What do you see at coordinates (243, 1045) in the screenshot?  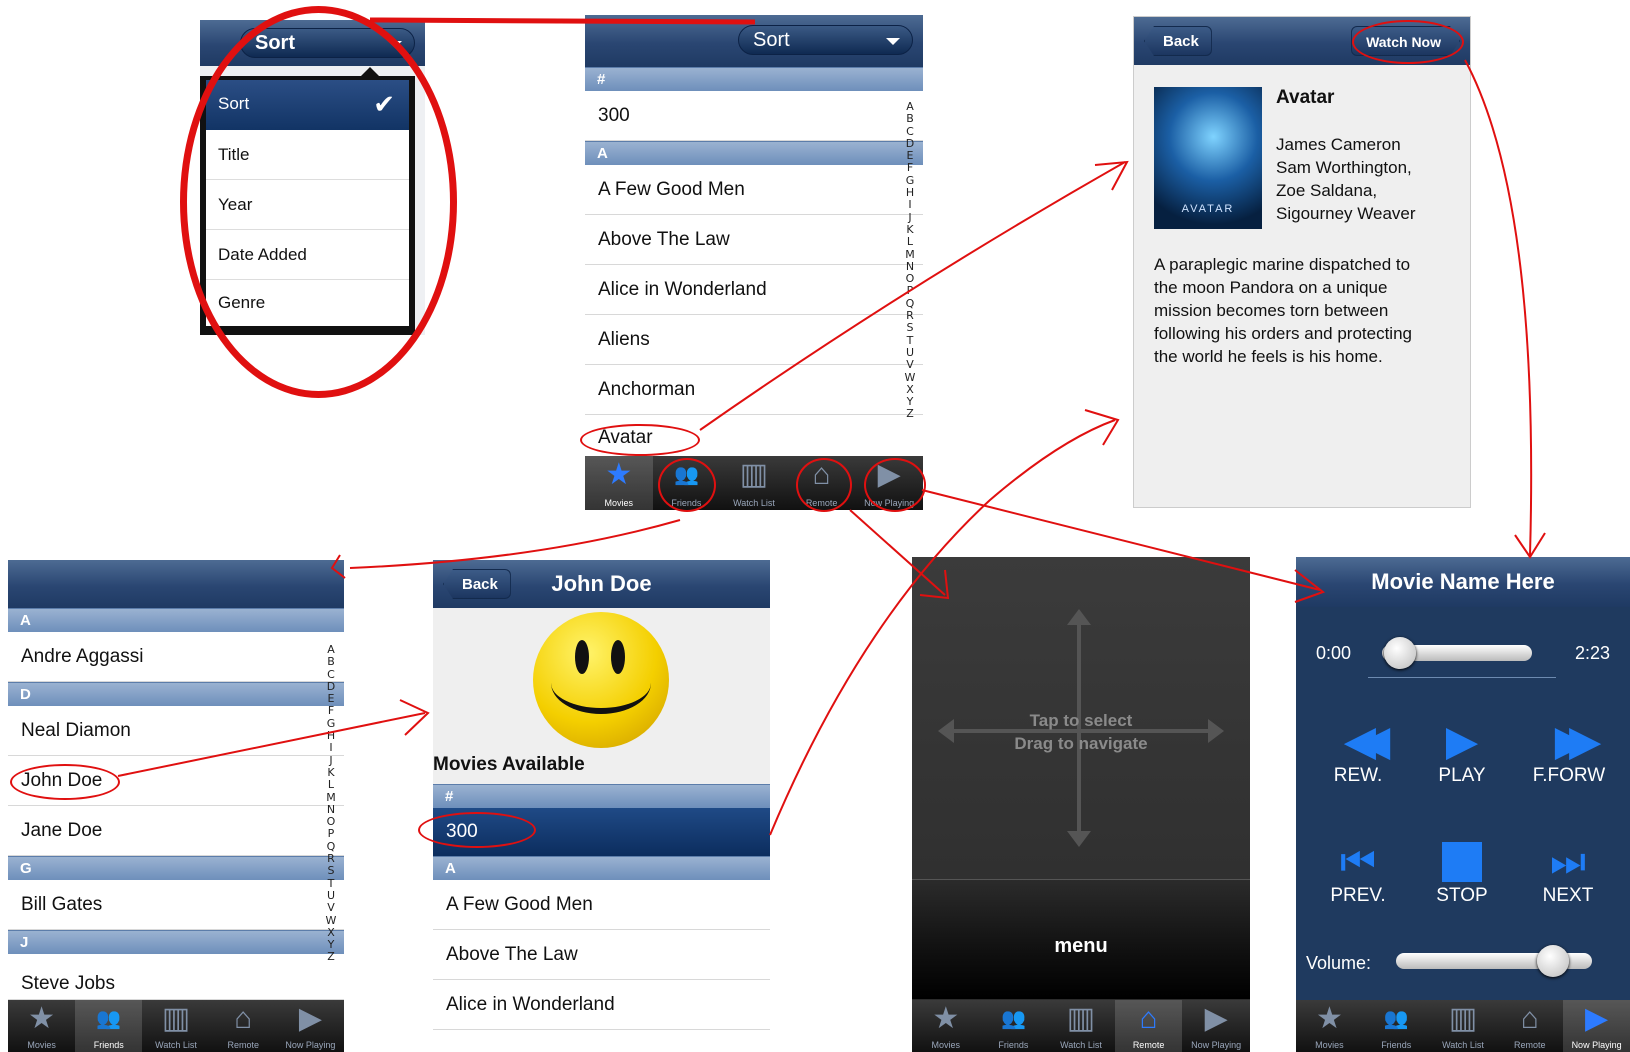 I see `tab-label: Remote` at bounding box center [243, 1045].